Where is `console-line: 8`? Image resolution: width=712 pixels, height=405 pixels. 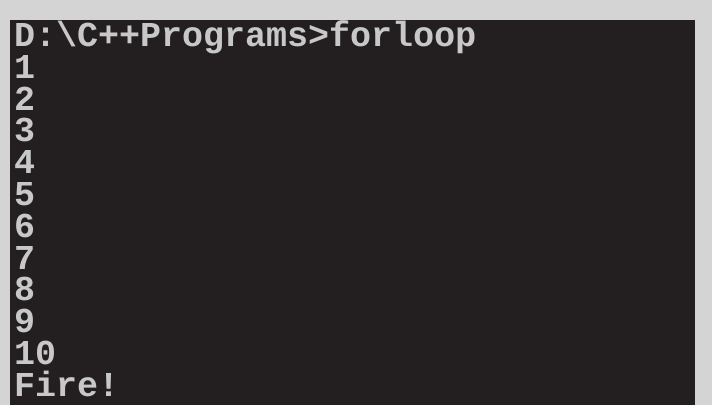 console-line: 8 is located at coordinates (25, 292).